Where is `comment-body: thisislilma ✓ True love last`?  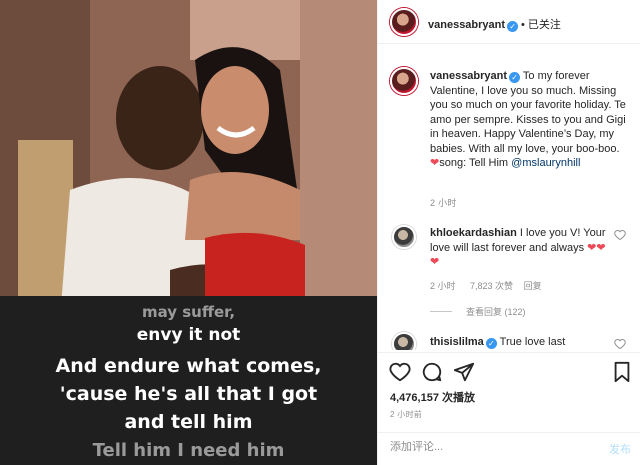 comment-body: thisislilma ✓ True love last is located at coordinates (520, 342).